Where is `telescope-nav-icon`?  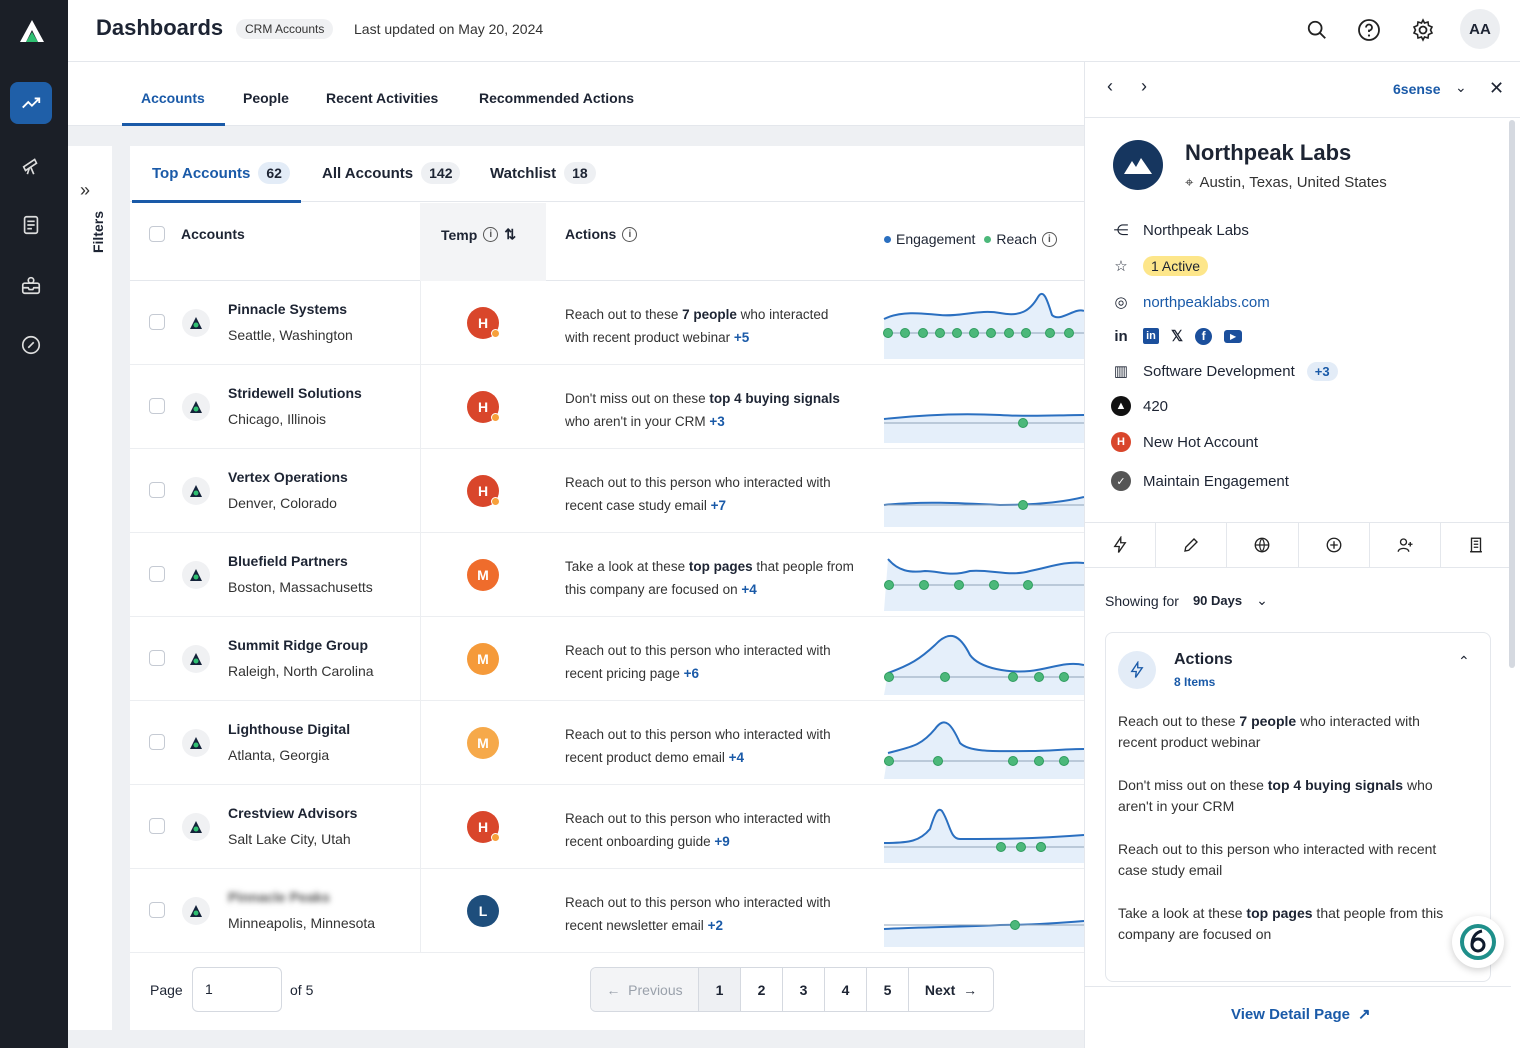
telescope-nav-icon is located at coordinates (31, 165).